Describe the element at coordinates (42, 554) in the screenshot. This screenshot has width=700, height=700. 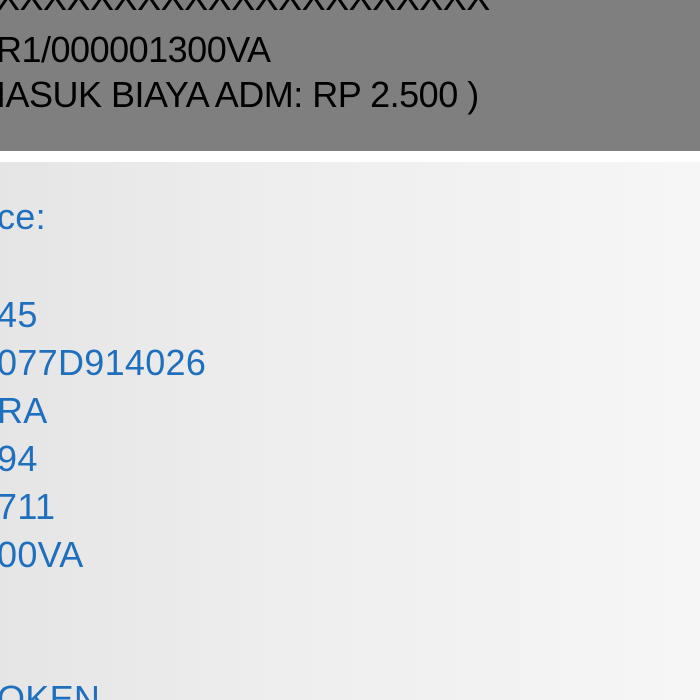
I see `detail-row: 00VA` at that location.